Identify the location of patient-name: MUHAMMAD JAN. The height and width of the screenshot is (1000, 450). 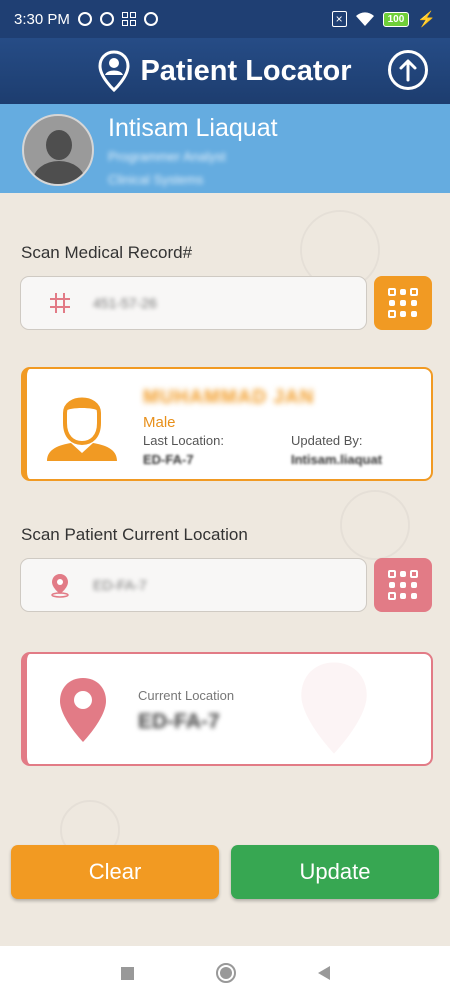
(229, 397).